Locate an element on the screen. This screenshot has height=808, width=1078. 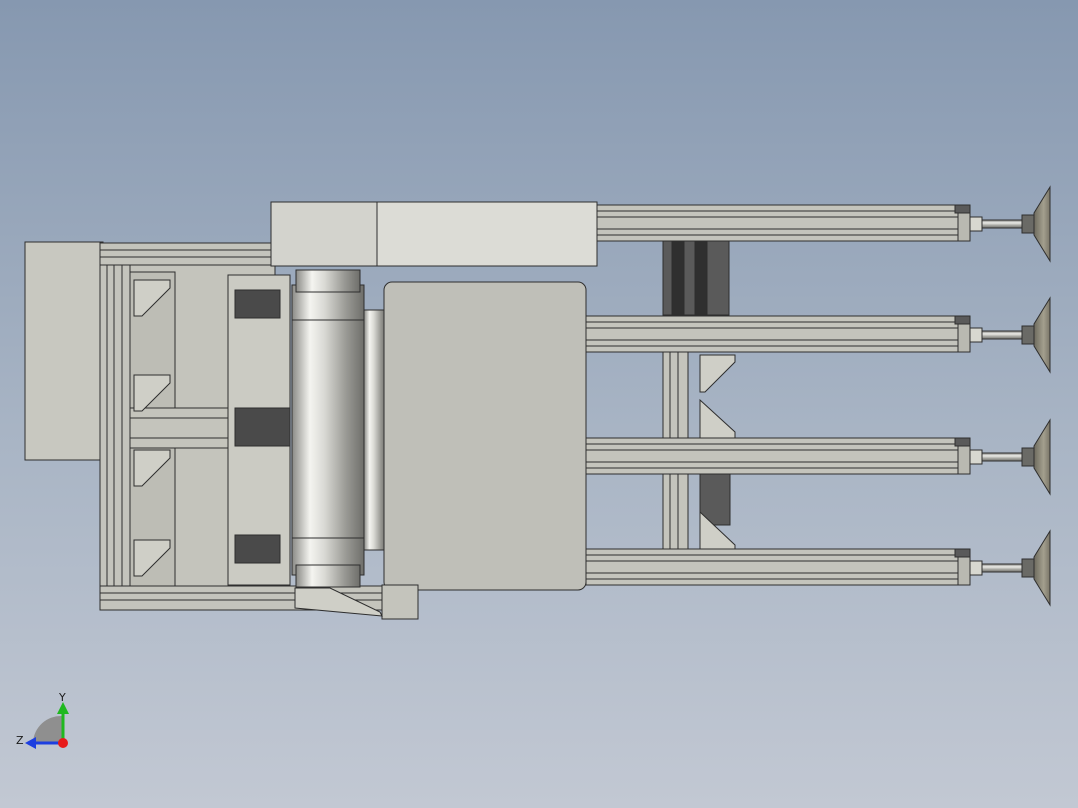
cover-plate is located at coordinates (485, 436).